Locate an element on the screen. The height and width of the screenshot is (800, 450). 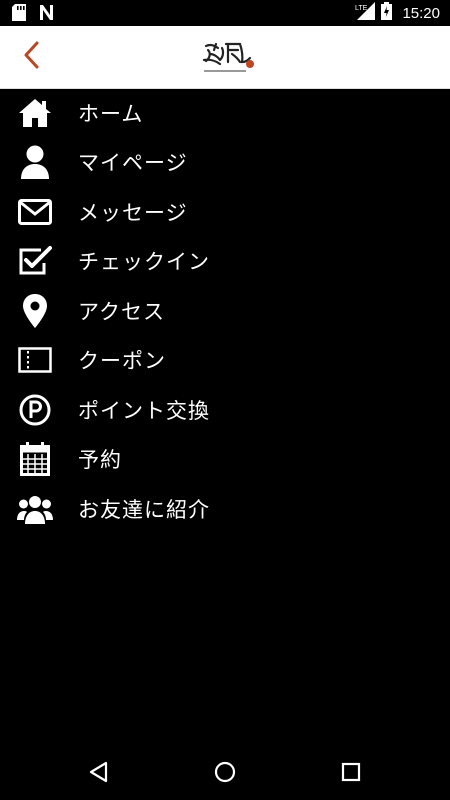
menu-item-home: ホーム is located at coordinates (225, 113).